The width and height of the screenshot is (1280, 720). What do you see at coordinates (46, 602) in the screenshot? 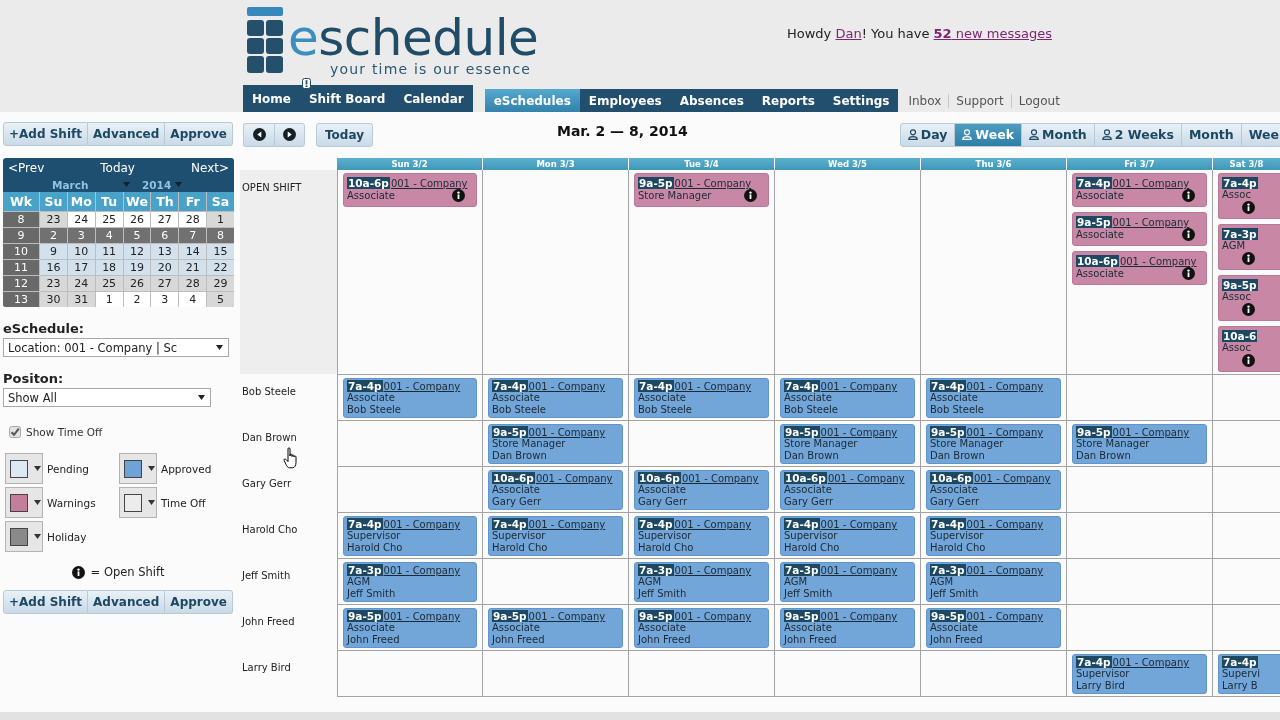
I see `action-button: +Add Shift` at bounding box center [46, 602].